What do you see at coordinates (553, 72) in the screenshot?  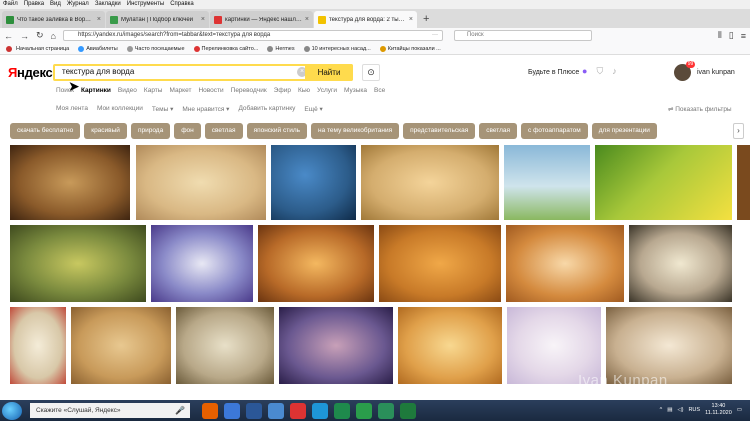 I see `plus-link: Будьте в Плюсе` at bounding box center [553, 72].